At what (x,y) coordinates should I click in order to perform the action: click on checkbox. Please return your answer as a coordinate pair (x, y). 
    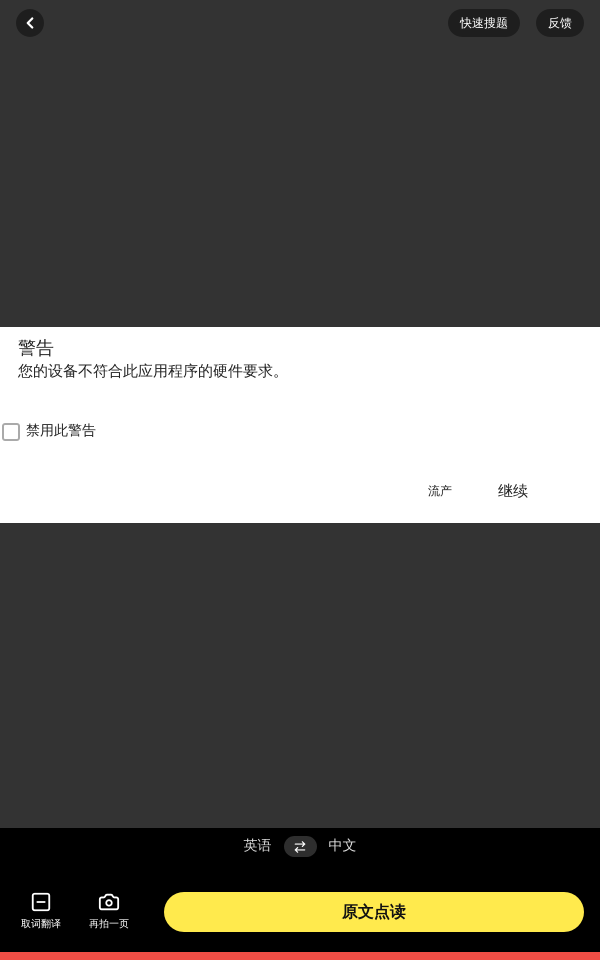
    Looking at the image, I should click on (11, 431).